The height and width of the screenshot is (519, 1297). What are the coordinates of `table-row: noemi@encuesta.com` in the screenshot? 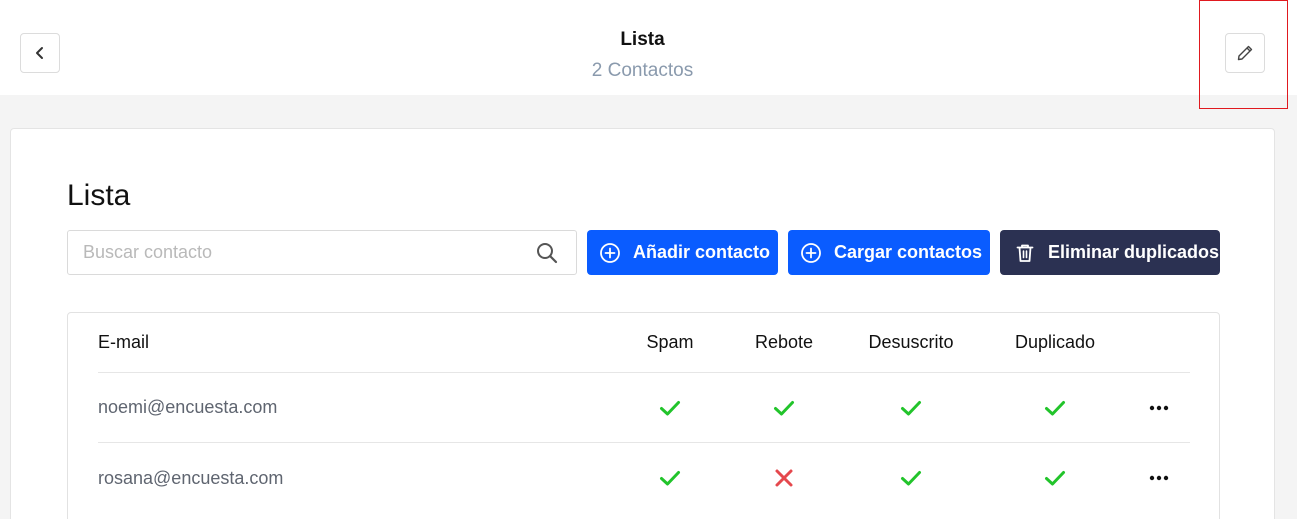 It's located at (644, 408).